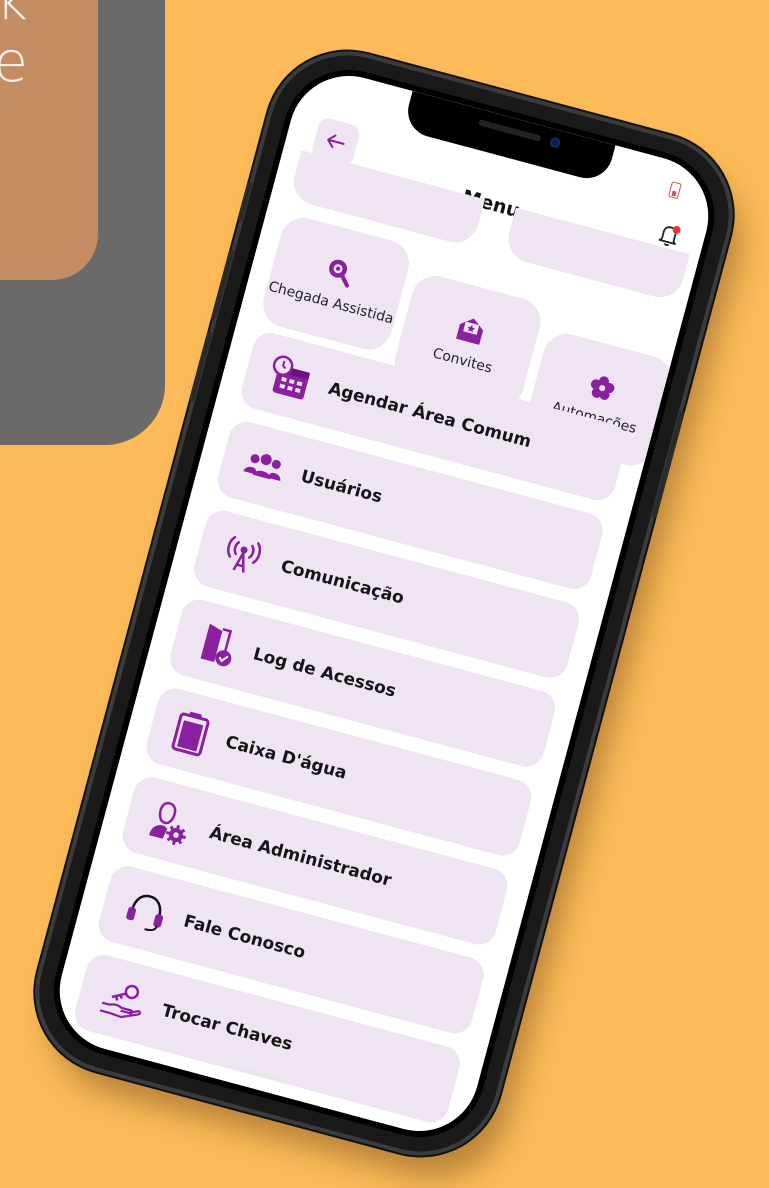 The width and height of the screenshot is (769, 1188). I want to click on door-check-icon, so click(216, 645).